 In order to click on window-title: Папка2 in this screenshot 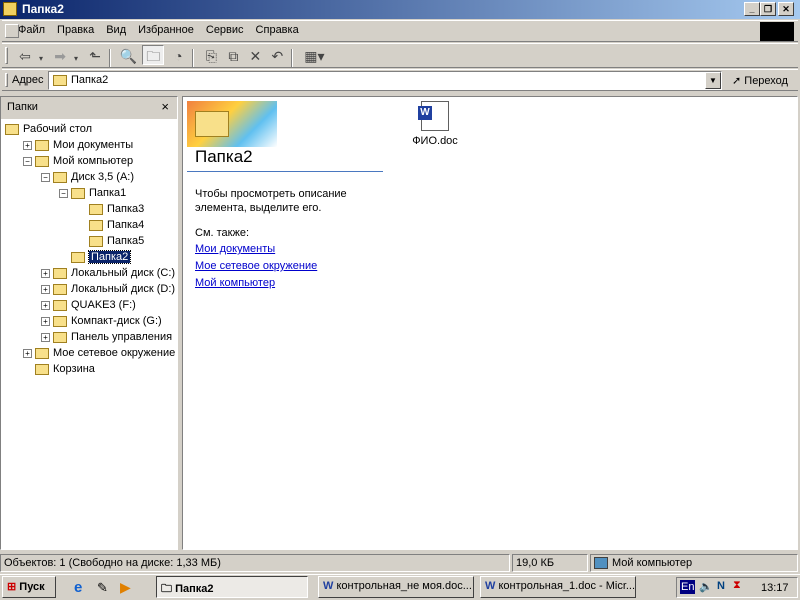, I will do `click(43, 9)`.